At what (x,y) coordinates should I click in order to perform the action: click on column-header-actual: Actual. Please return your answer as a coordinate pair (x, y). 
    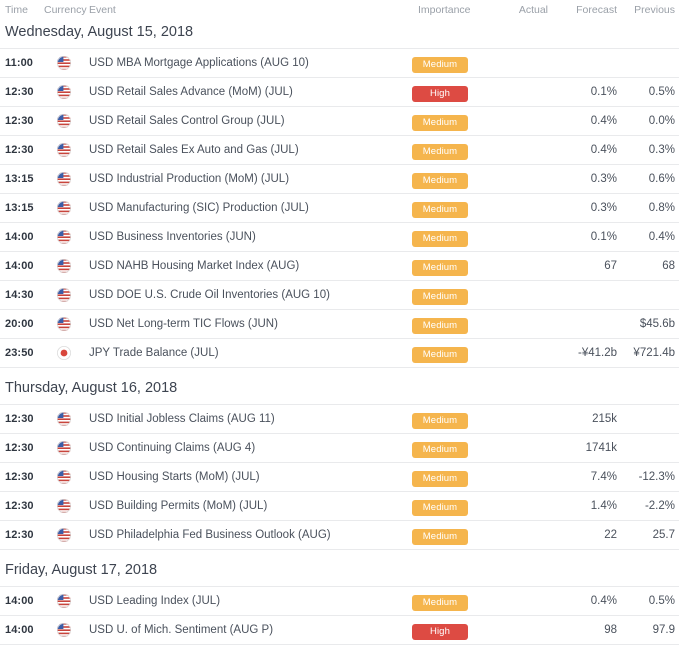
    Looking at the image, I should click on (505, 10).